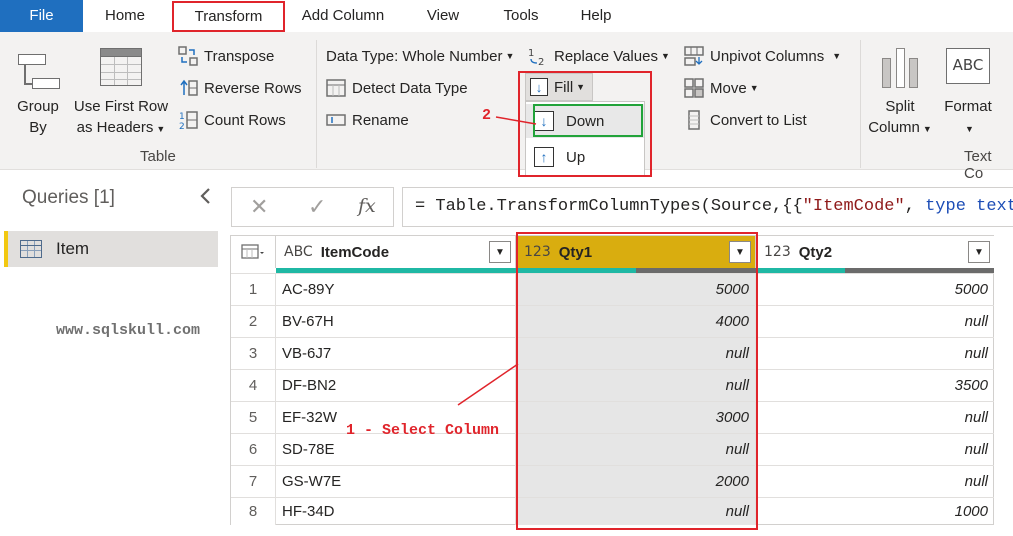 This screenshot has width=1013, height=536. Describe the element at coordinates (188, 88) in the screenshot. I see `reverse-rows-icon` at that location.